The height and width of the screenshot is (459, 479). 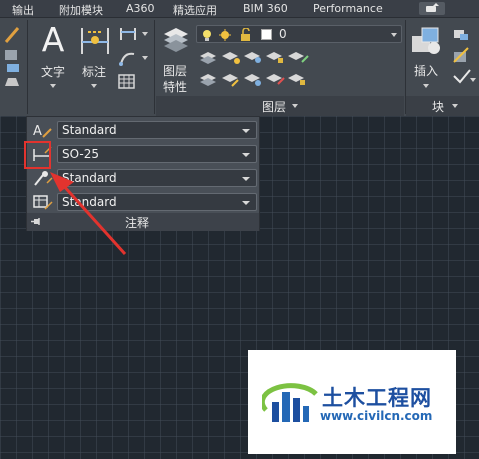 I want to click on dimension-icon, so click(x=95, y=41).